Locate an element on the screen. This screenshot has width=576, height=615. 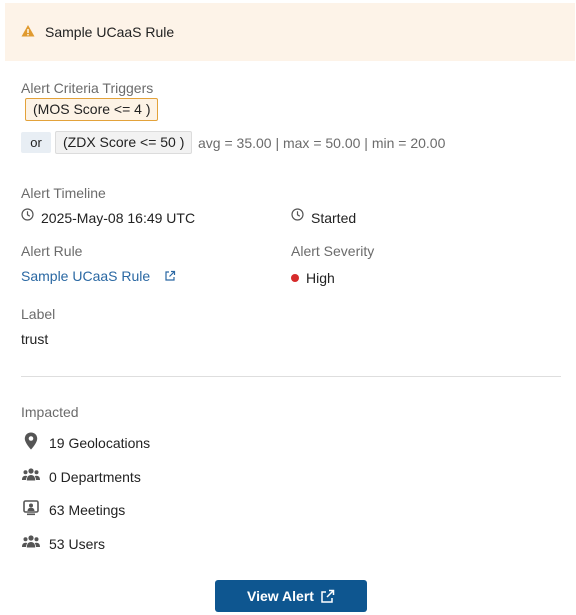
alert-title: Sample UCaaS Rule is located at coordinates (110, 32).